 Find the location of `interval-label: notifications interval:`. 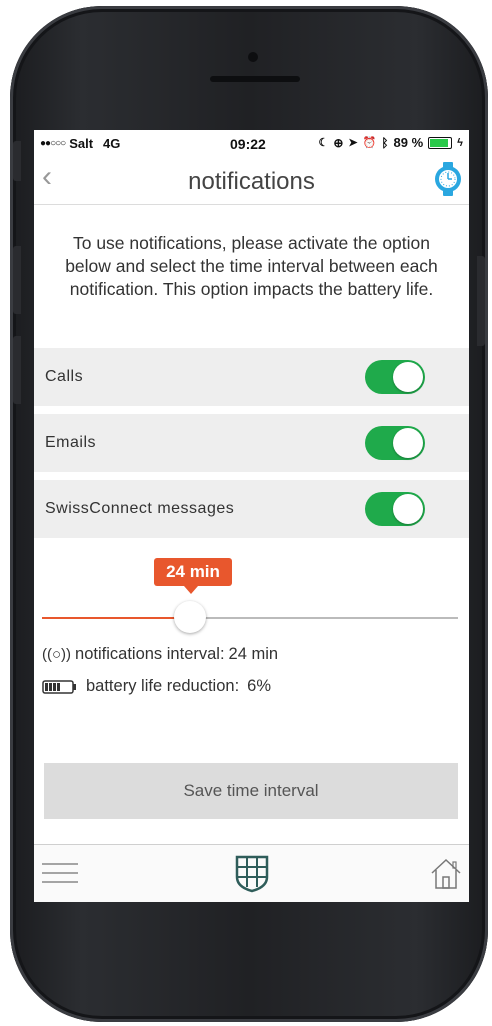

interval-label: notifications interval: is located at coordinates (150, 654).